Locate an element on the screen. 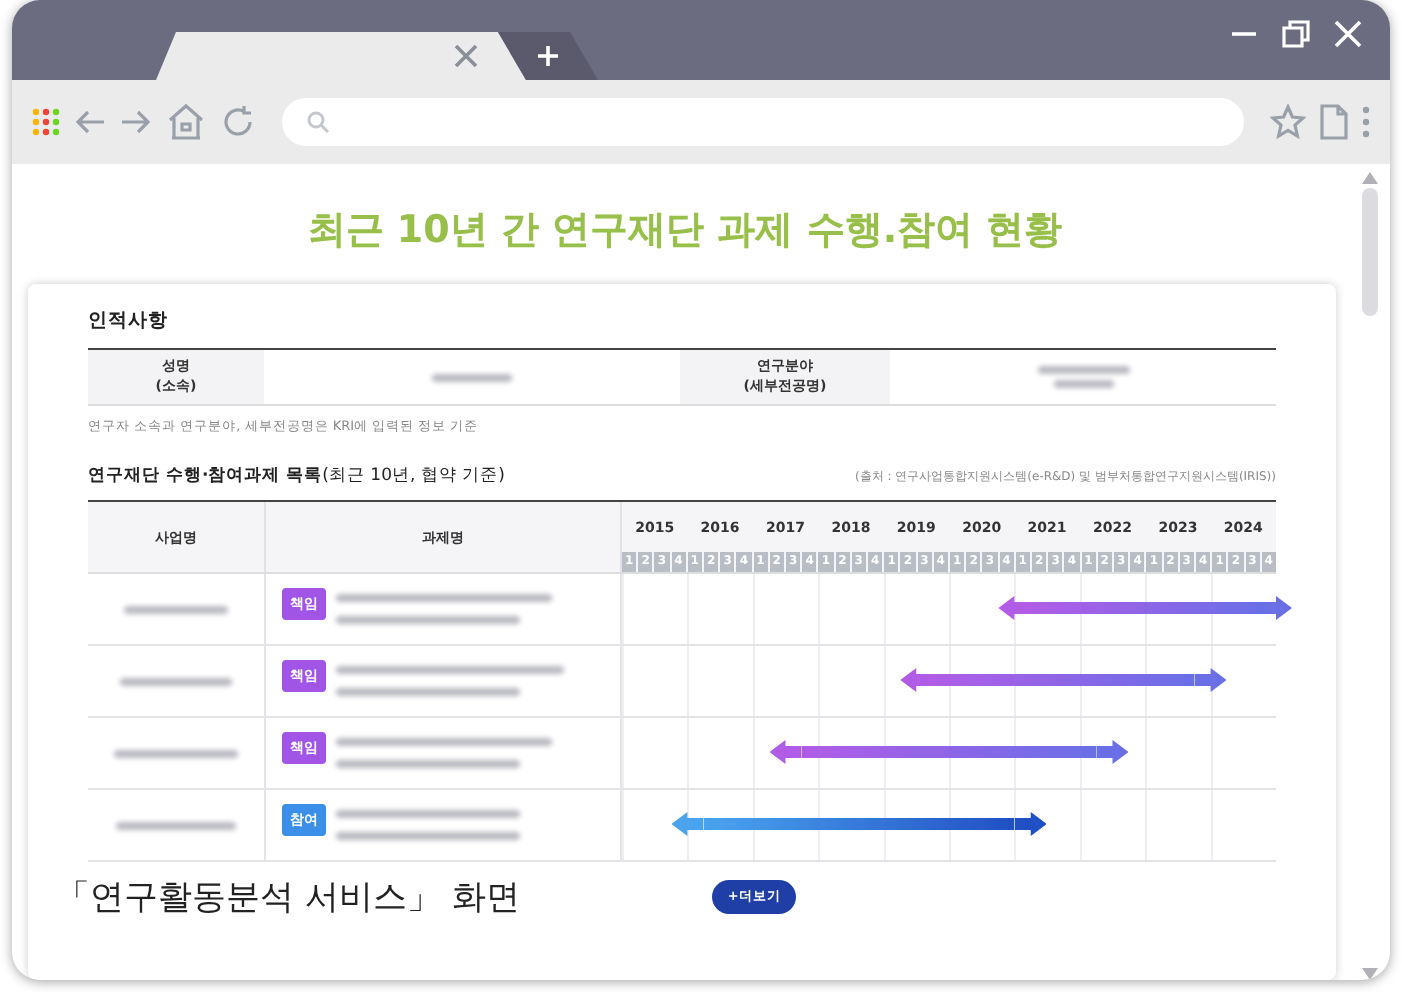 This screenshot has height=992, width=1402. close-icon is located at coordinates (466, 56).